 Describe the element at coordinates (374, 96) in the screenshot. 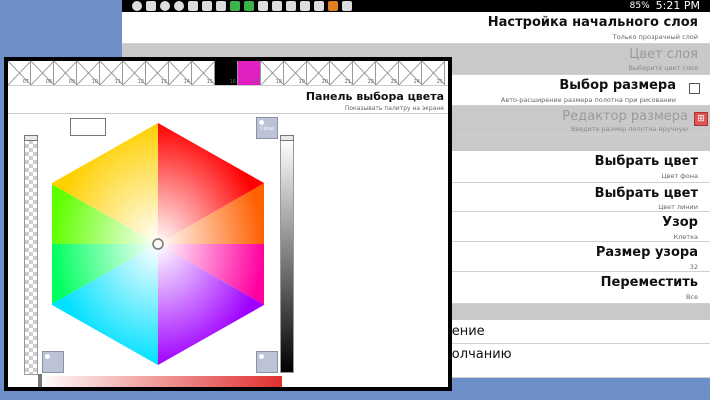

I see `panel-title: Панель выбора цвета` at that location.